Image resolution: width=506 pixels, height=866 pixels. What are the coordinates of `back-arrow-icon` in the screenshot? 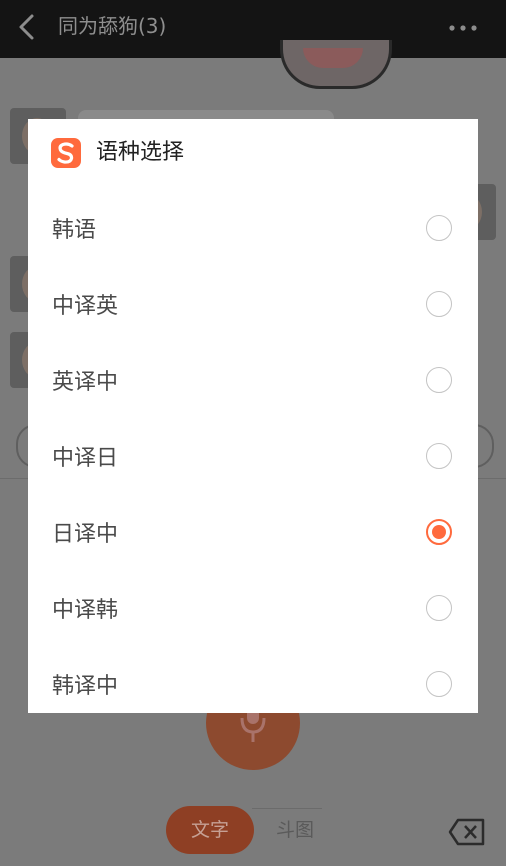 It's located at (27, 27).